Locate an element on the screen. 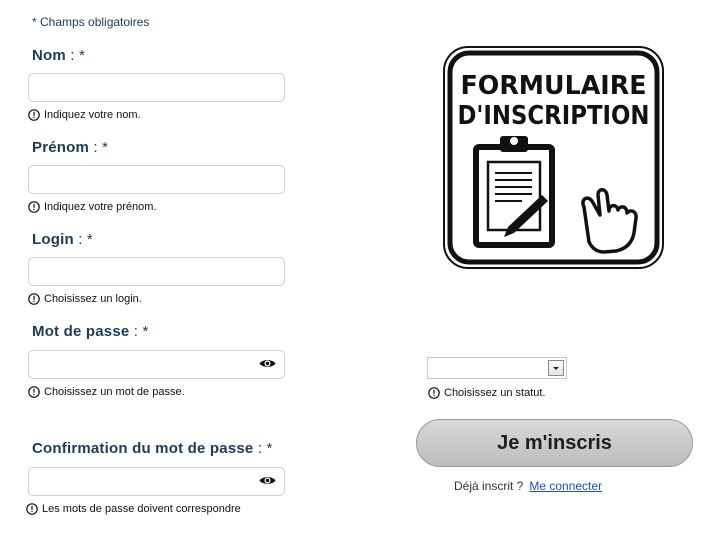  password-confirm-field is located at coordinates (156, 481).